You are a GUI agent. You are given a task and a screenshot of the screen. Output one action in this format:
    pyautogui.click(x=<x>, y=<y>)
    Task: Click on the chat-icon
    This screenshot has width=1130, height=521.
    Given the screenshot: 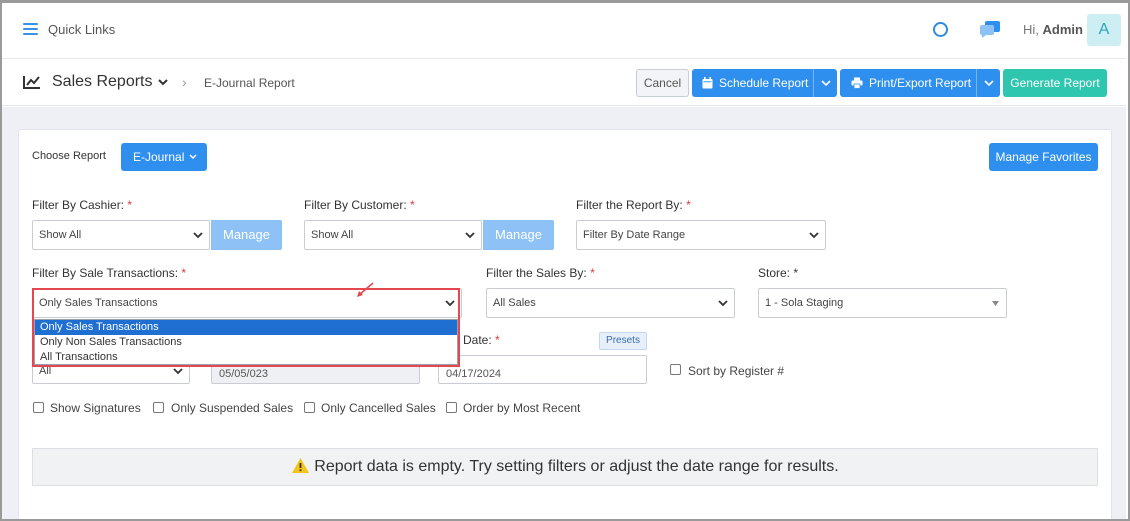 What is the action you would take?
    pyautogui.click(x=990, y=29)
    